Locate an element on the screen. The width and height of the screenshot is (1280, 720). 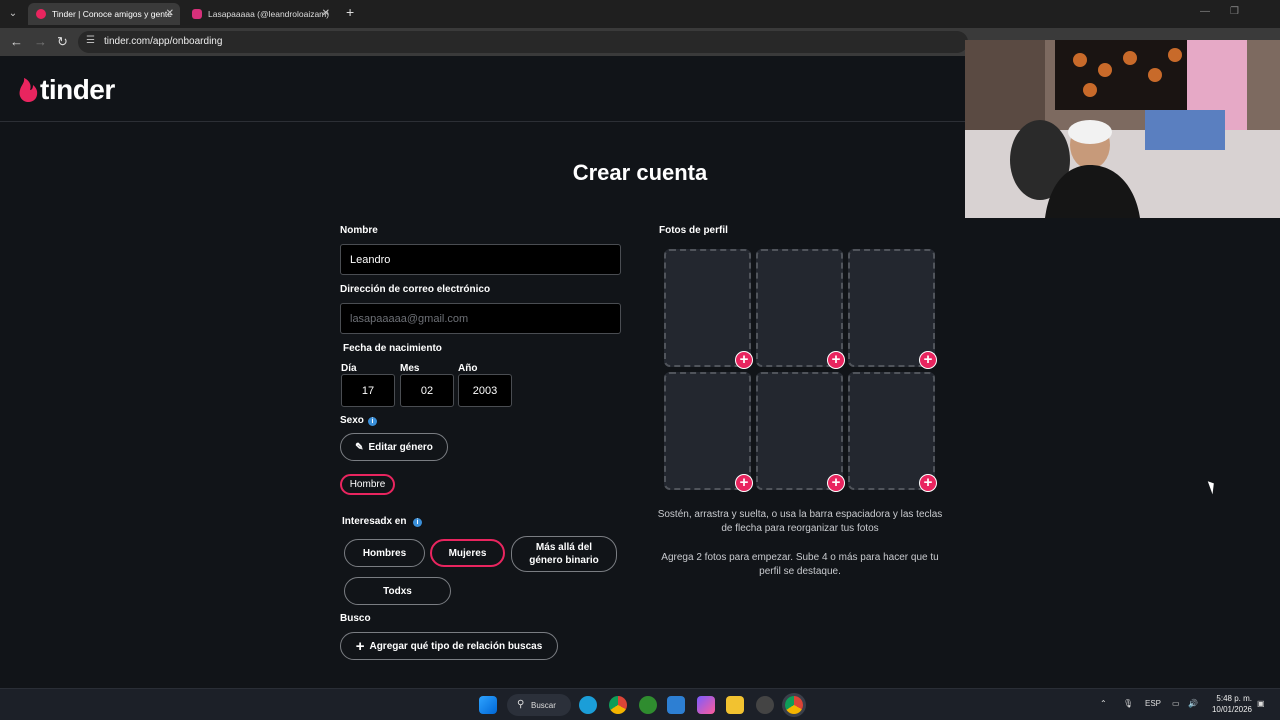
microphone-icon: 🎙 is located at coordinates (1128, 703).